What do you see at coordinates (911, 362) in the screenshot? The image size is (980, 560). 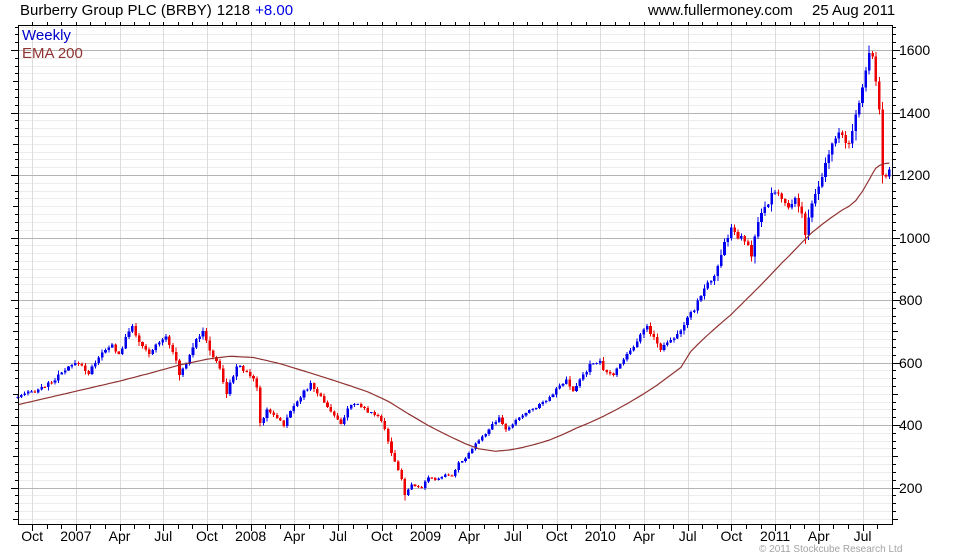 I see `y-axis-label: 600` at bounding box center [911, 362].